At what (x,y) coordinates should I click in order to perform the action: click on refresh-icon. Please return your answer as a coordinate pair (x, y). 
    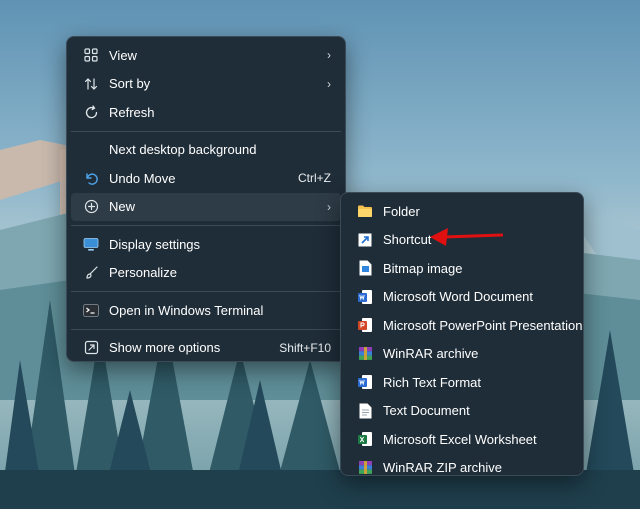
    Looking at the image, I should click on (91, 112).